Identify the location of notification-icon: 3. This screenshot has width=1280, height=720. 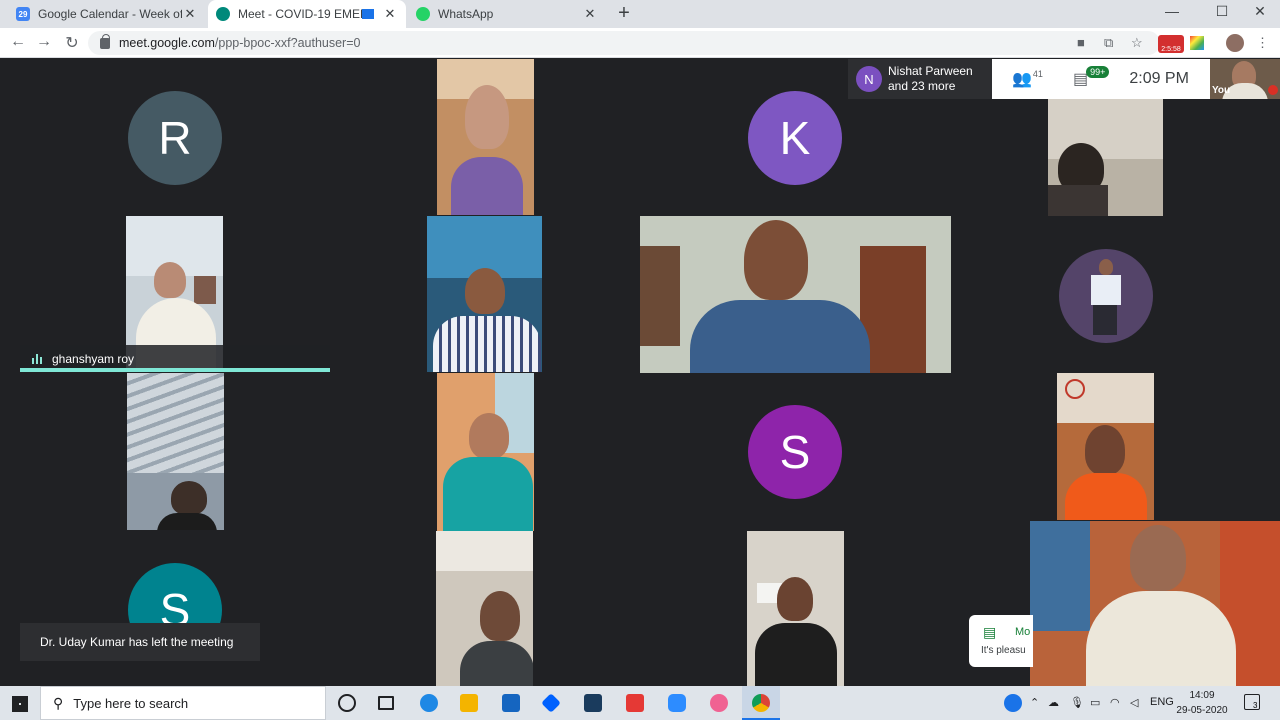
(1252, 702).